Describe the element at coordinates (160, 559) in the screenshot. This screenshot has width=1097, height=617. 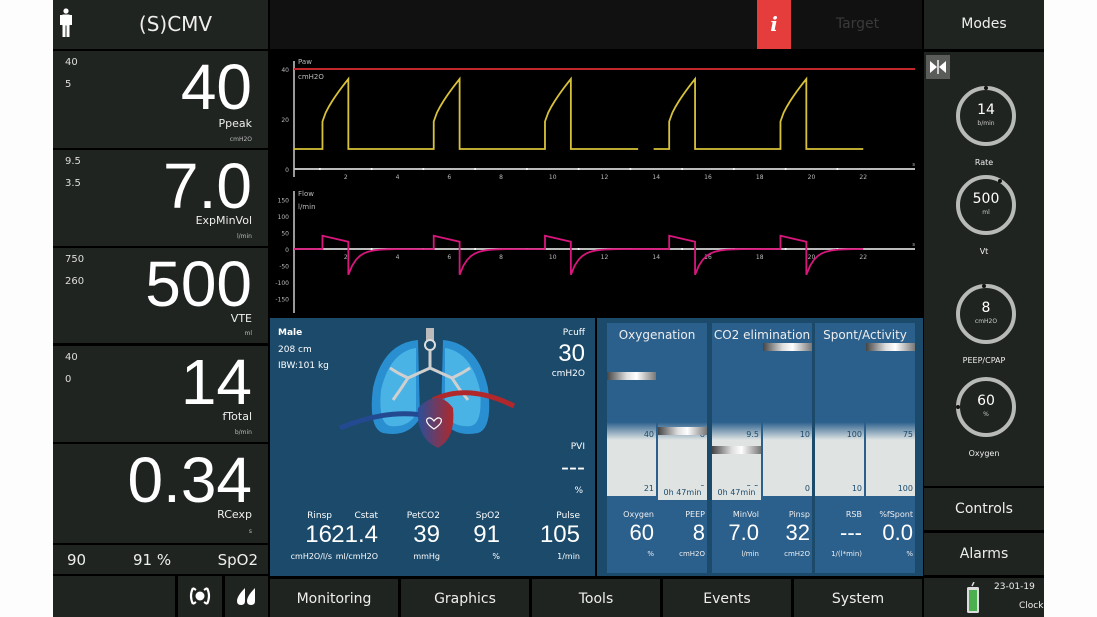
I see `spo2-row: 90 91 % SpO2` at that location.